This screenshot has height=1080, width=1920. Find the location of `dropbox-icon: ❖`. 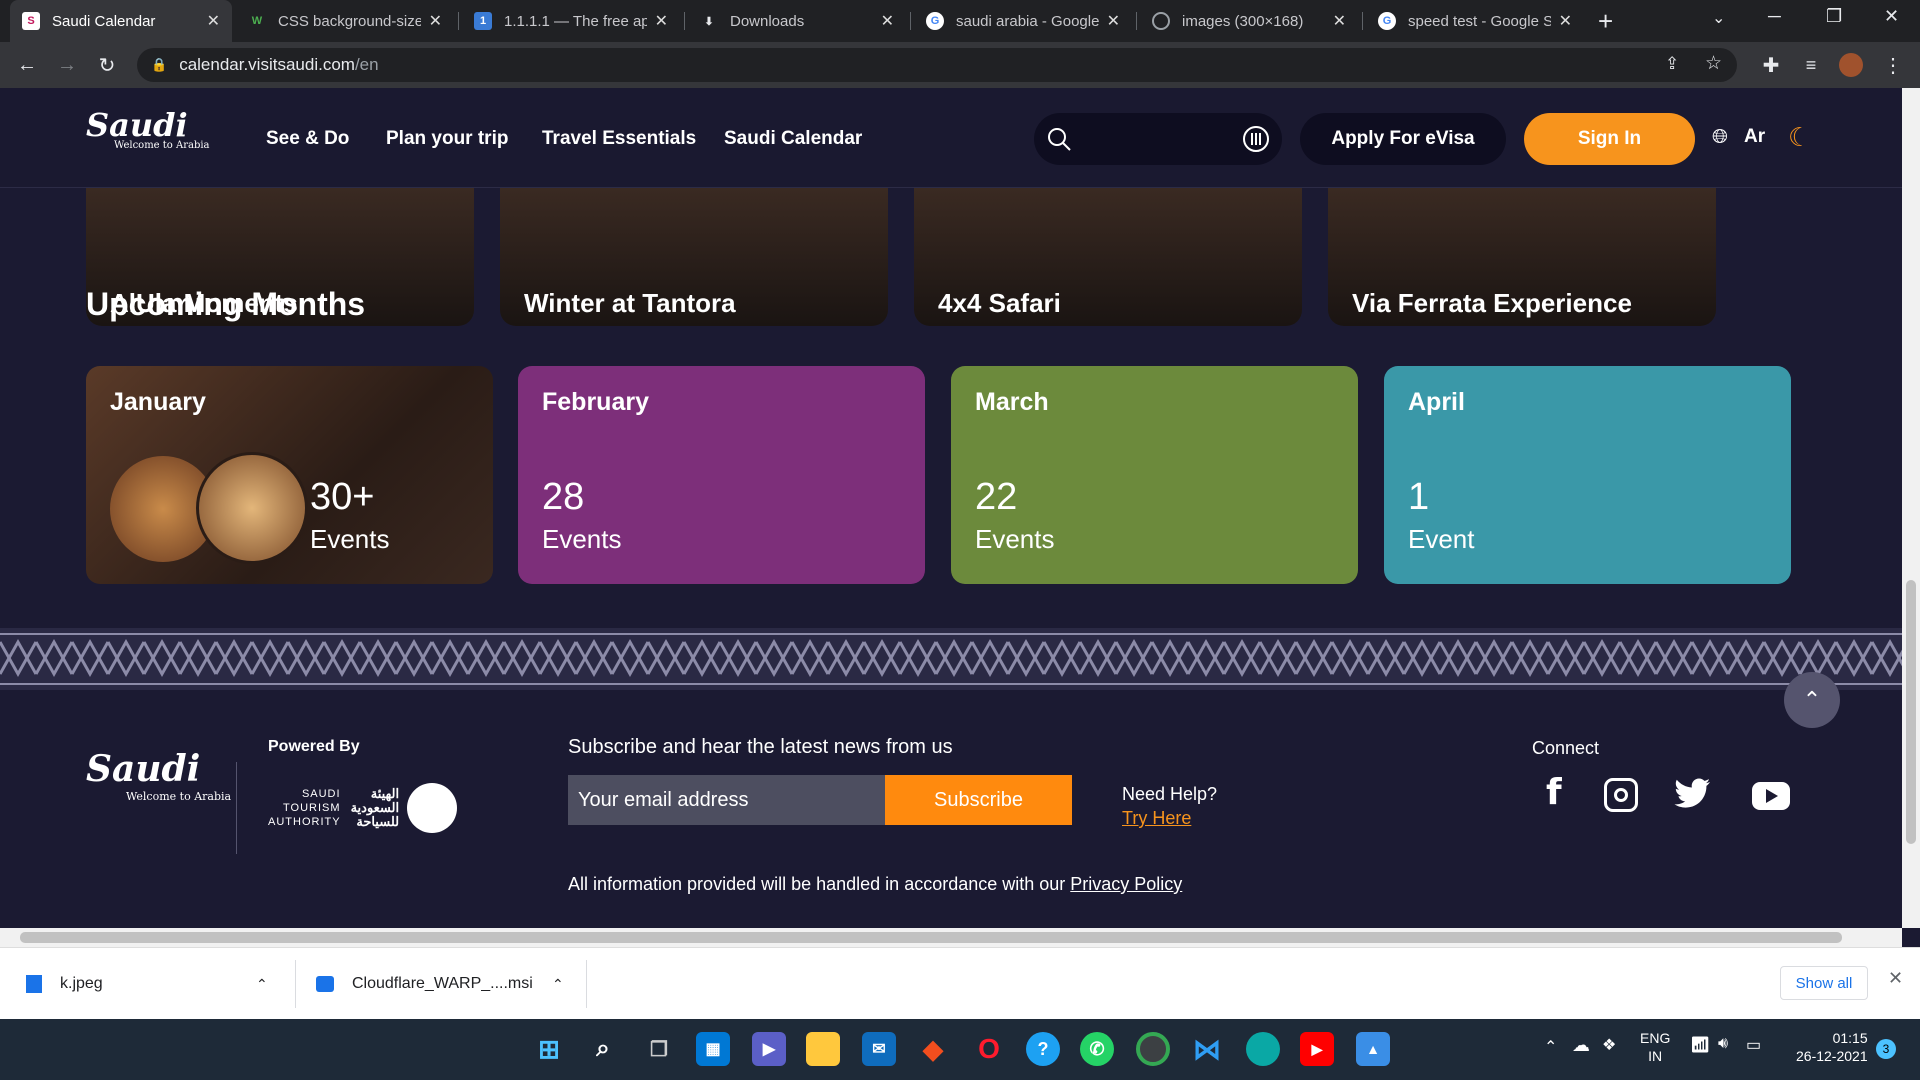

dropbox-icon: ❖ is located at coordinates (1609, 1045).